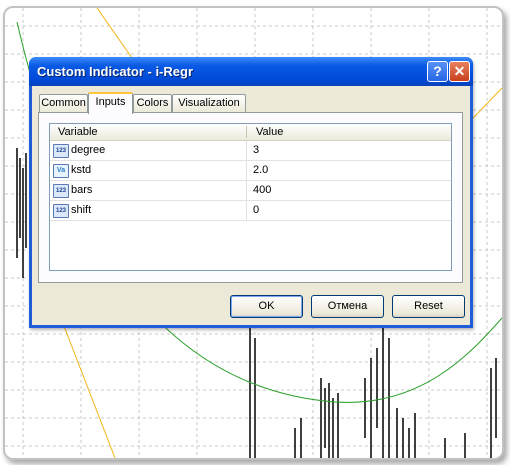  I want to click on variable-name: bars, so click(82, 190).